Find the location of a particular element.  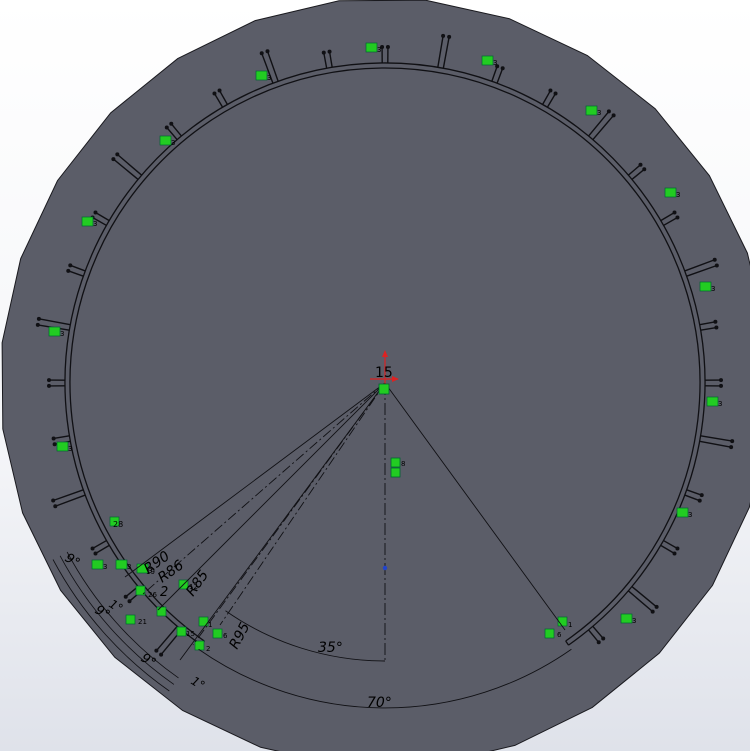

relation-label-6: 6 is located at coordinates (225, 636).